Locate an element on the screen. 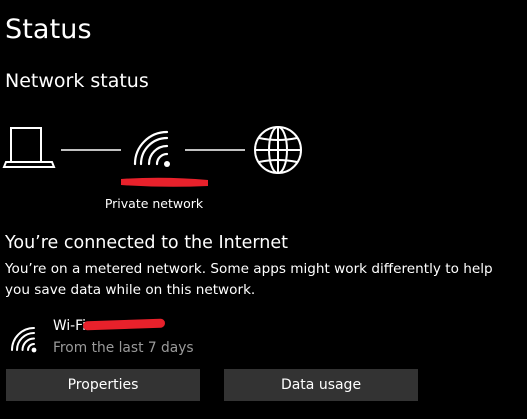 This screenshot has height=419, width=527. redacted-network-name is located at coordinates (164, 182).